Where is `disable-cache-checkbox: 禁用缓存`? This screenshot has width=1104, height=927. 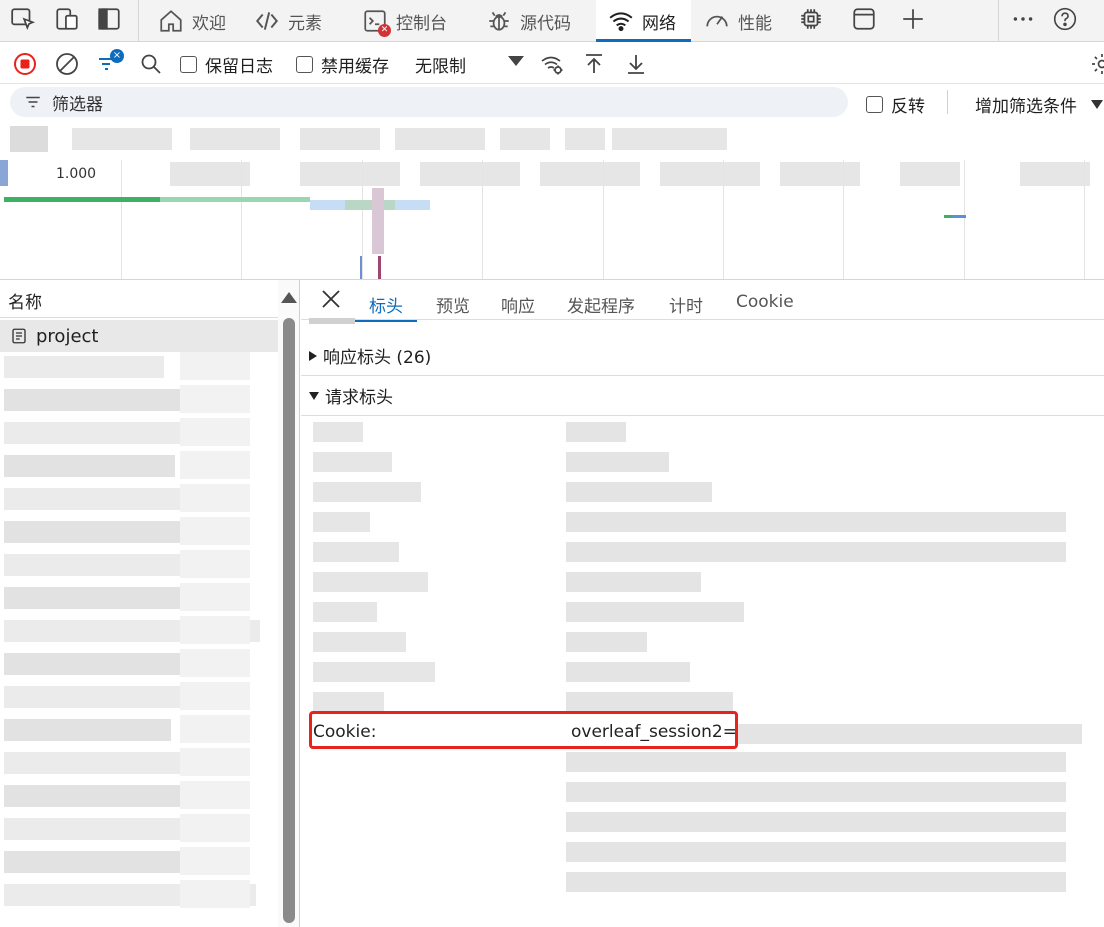
disable-cache-checkbox: 禁用缓存 is located at coordinates (342, 64).